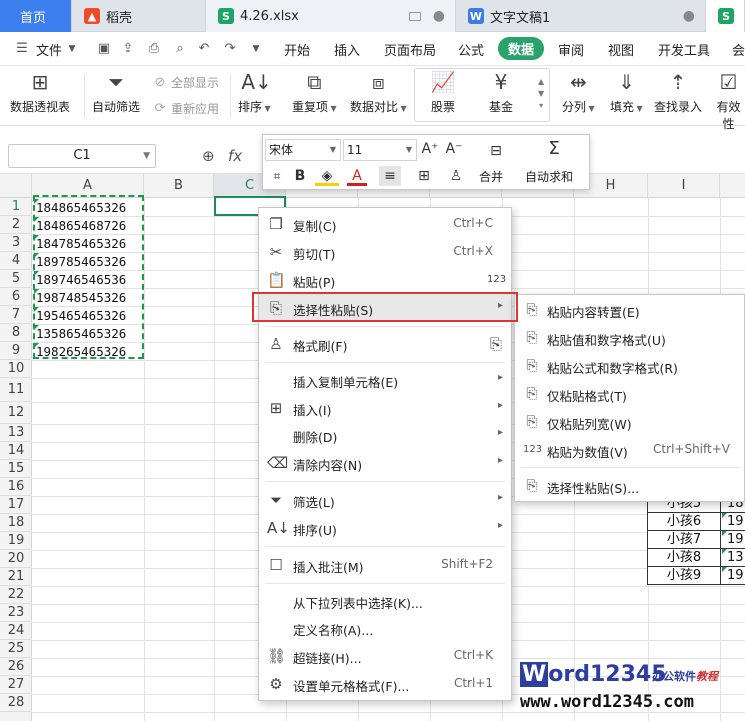 The image size is (745, 721). Describe the element at coordinates (581, 16) in the screenshot. I see `tab-writer: W 文字文稿1 ●` at that location.